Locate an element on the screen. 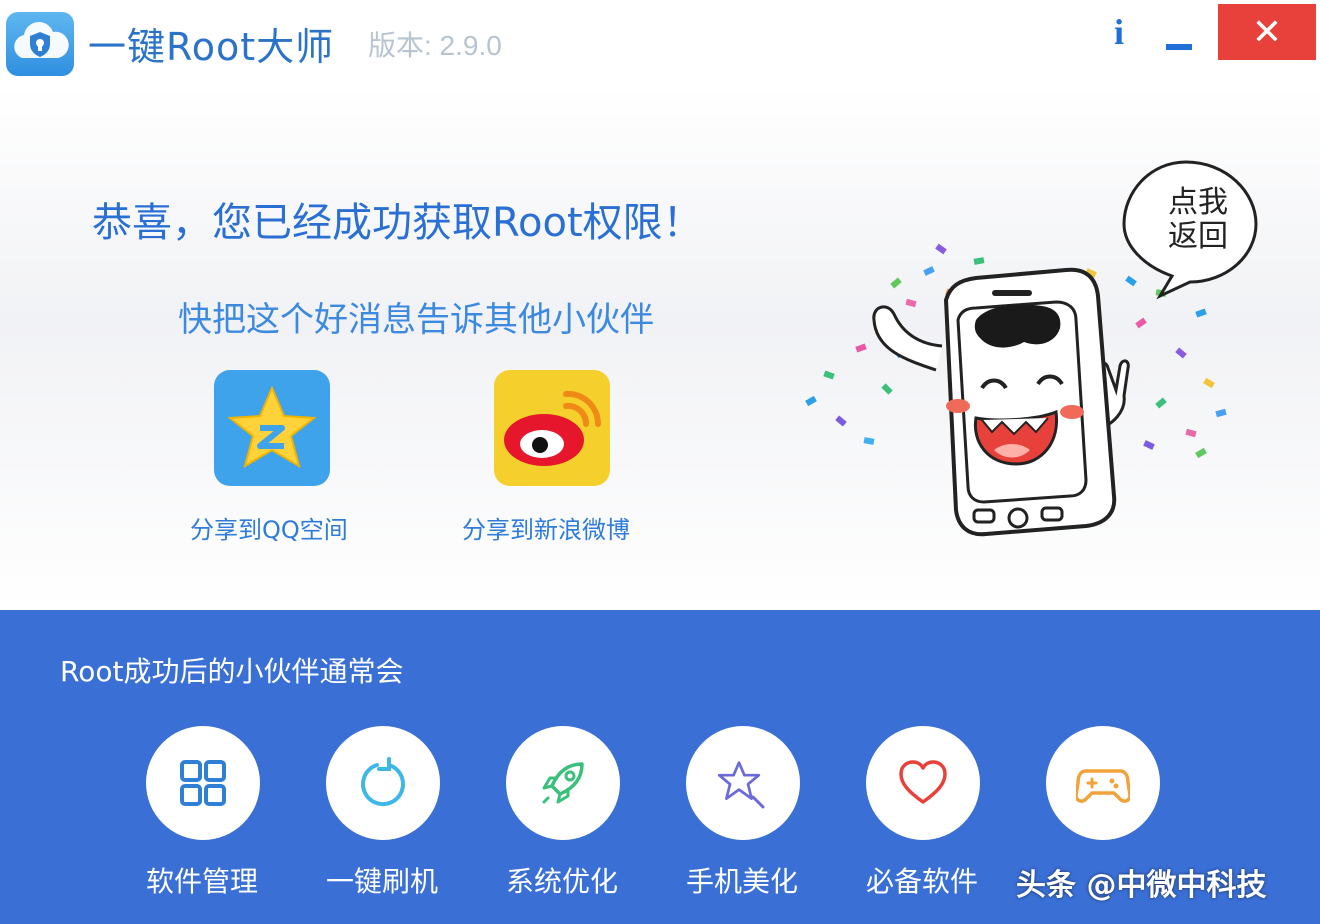 Image resolution: width=1320 pixels, height=924 pixels. gamepad-icon is located at coordinates (1103, 786).